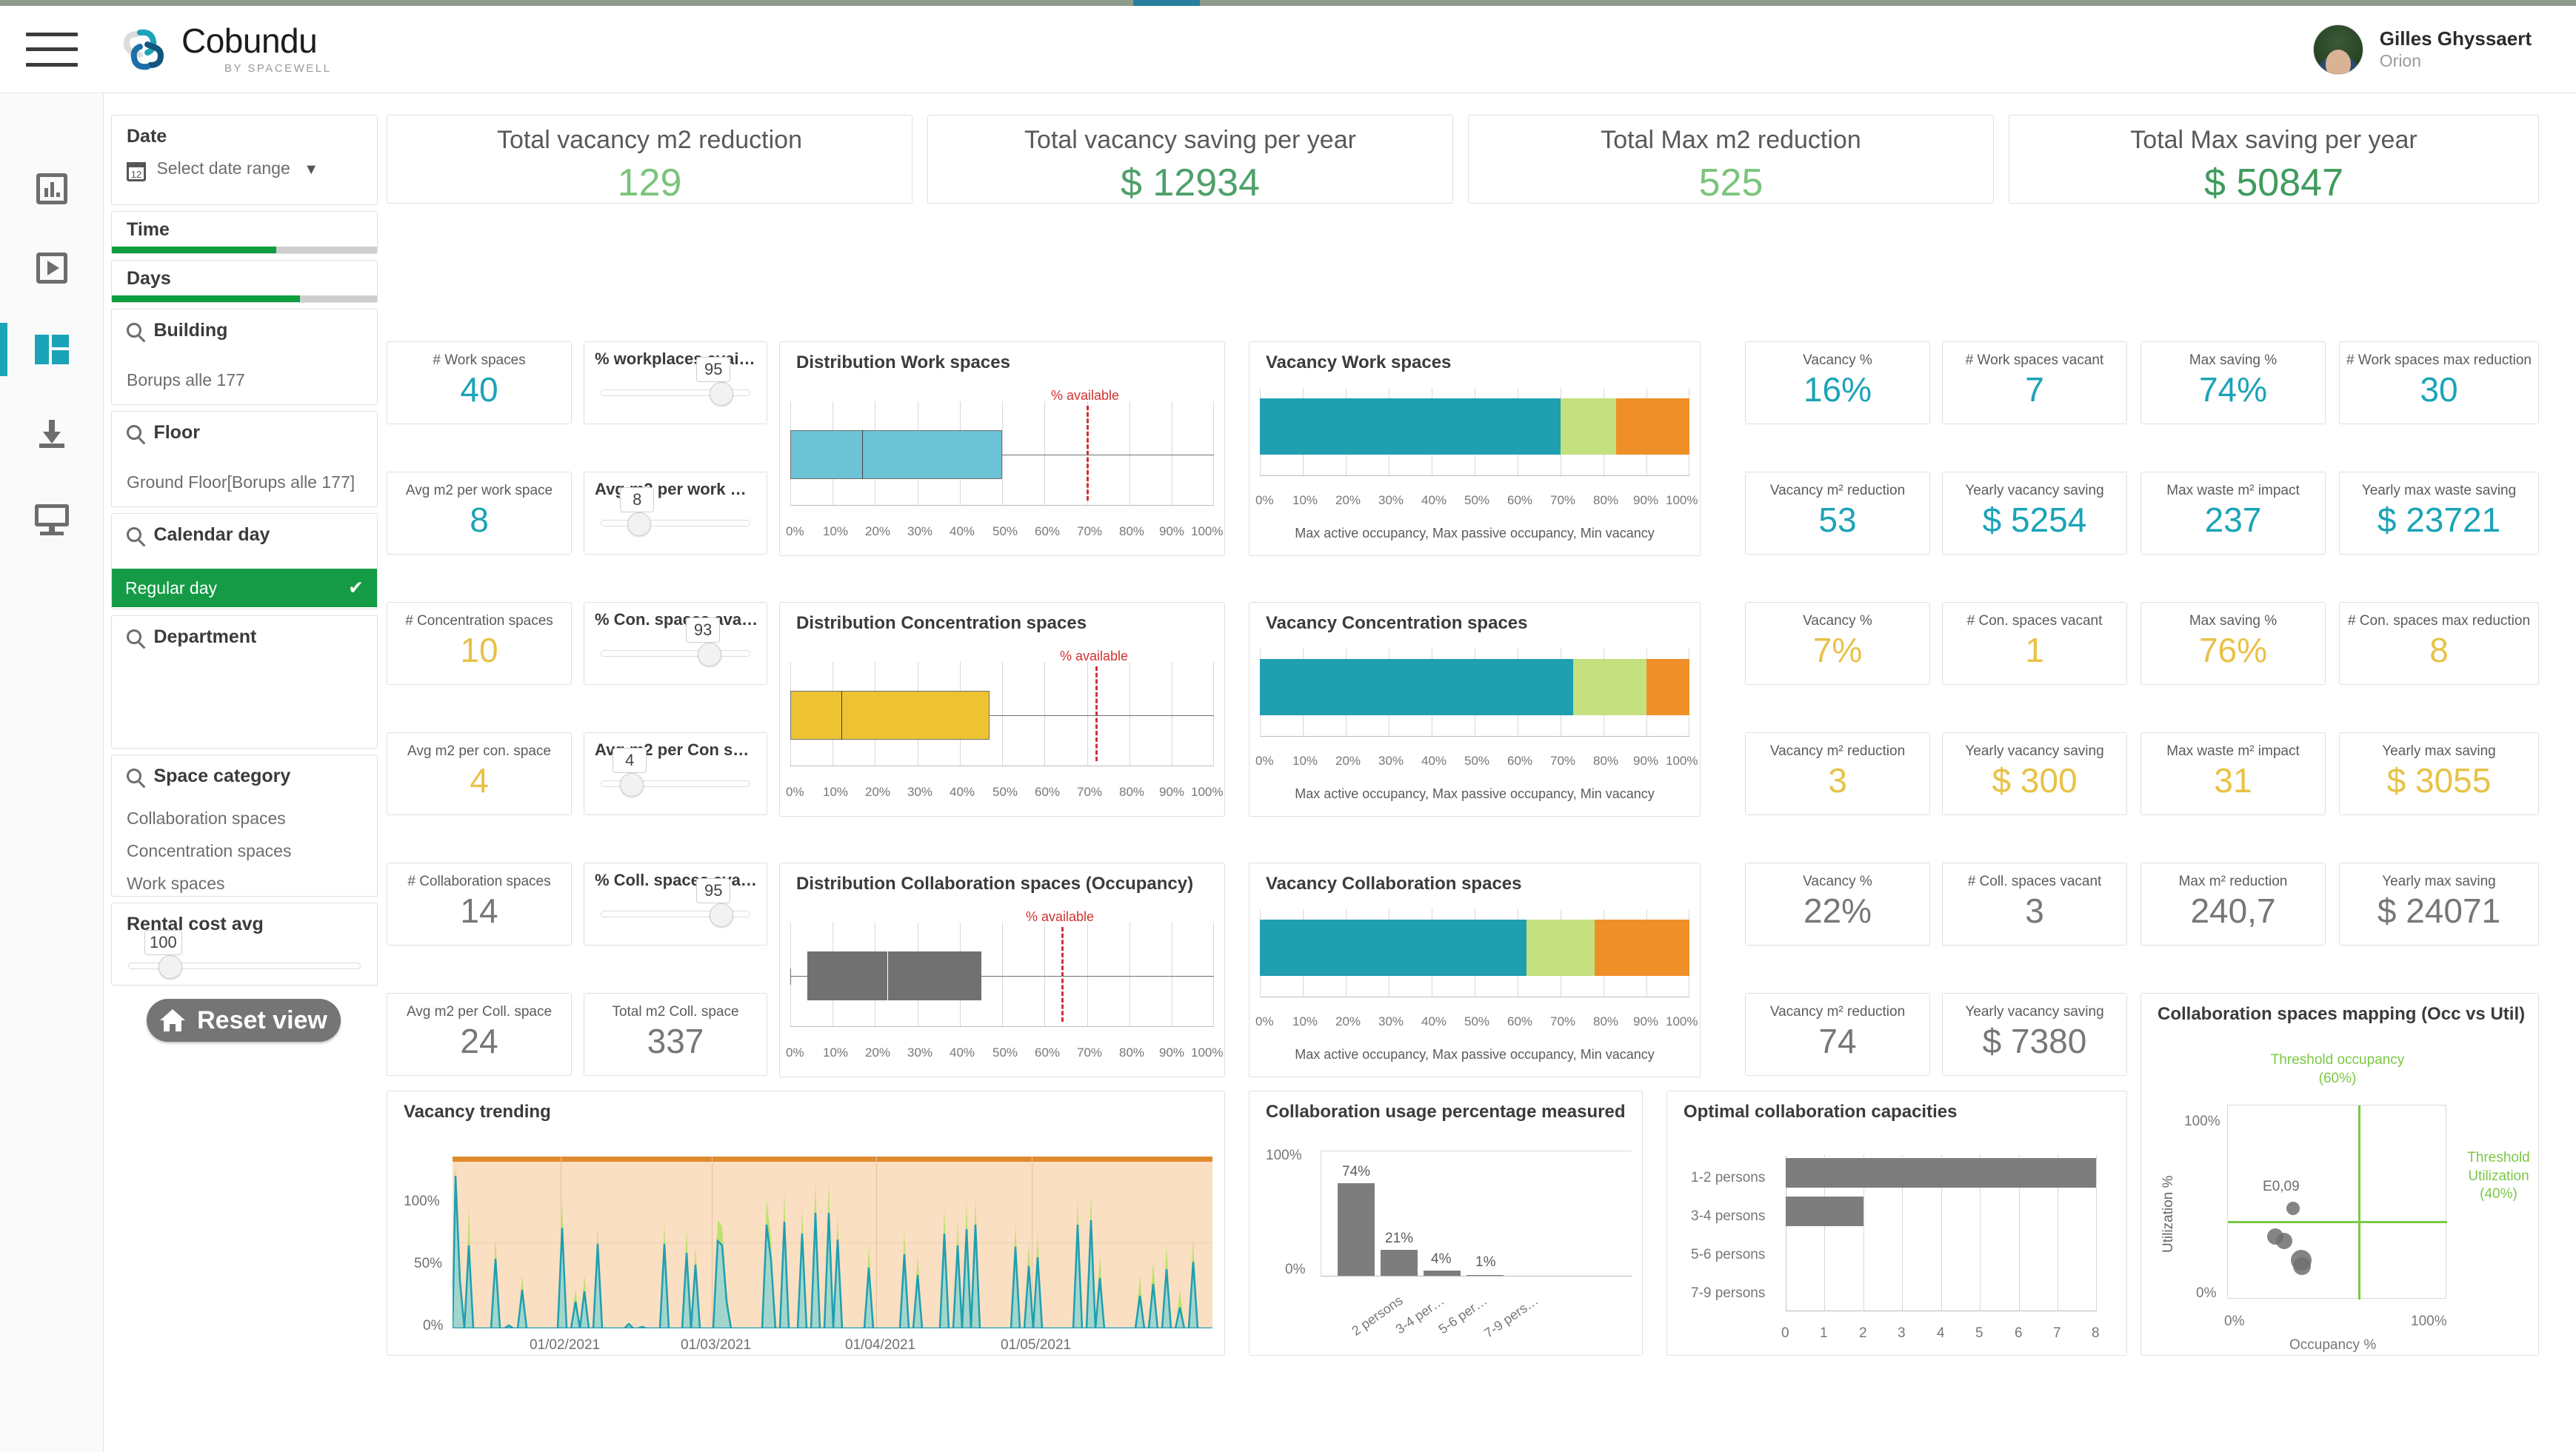 The image size is (2576, 1452). I want to click on nav-item-dashboard, so click(52, 350).